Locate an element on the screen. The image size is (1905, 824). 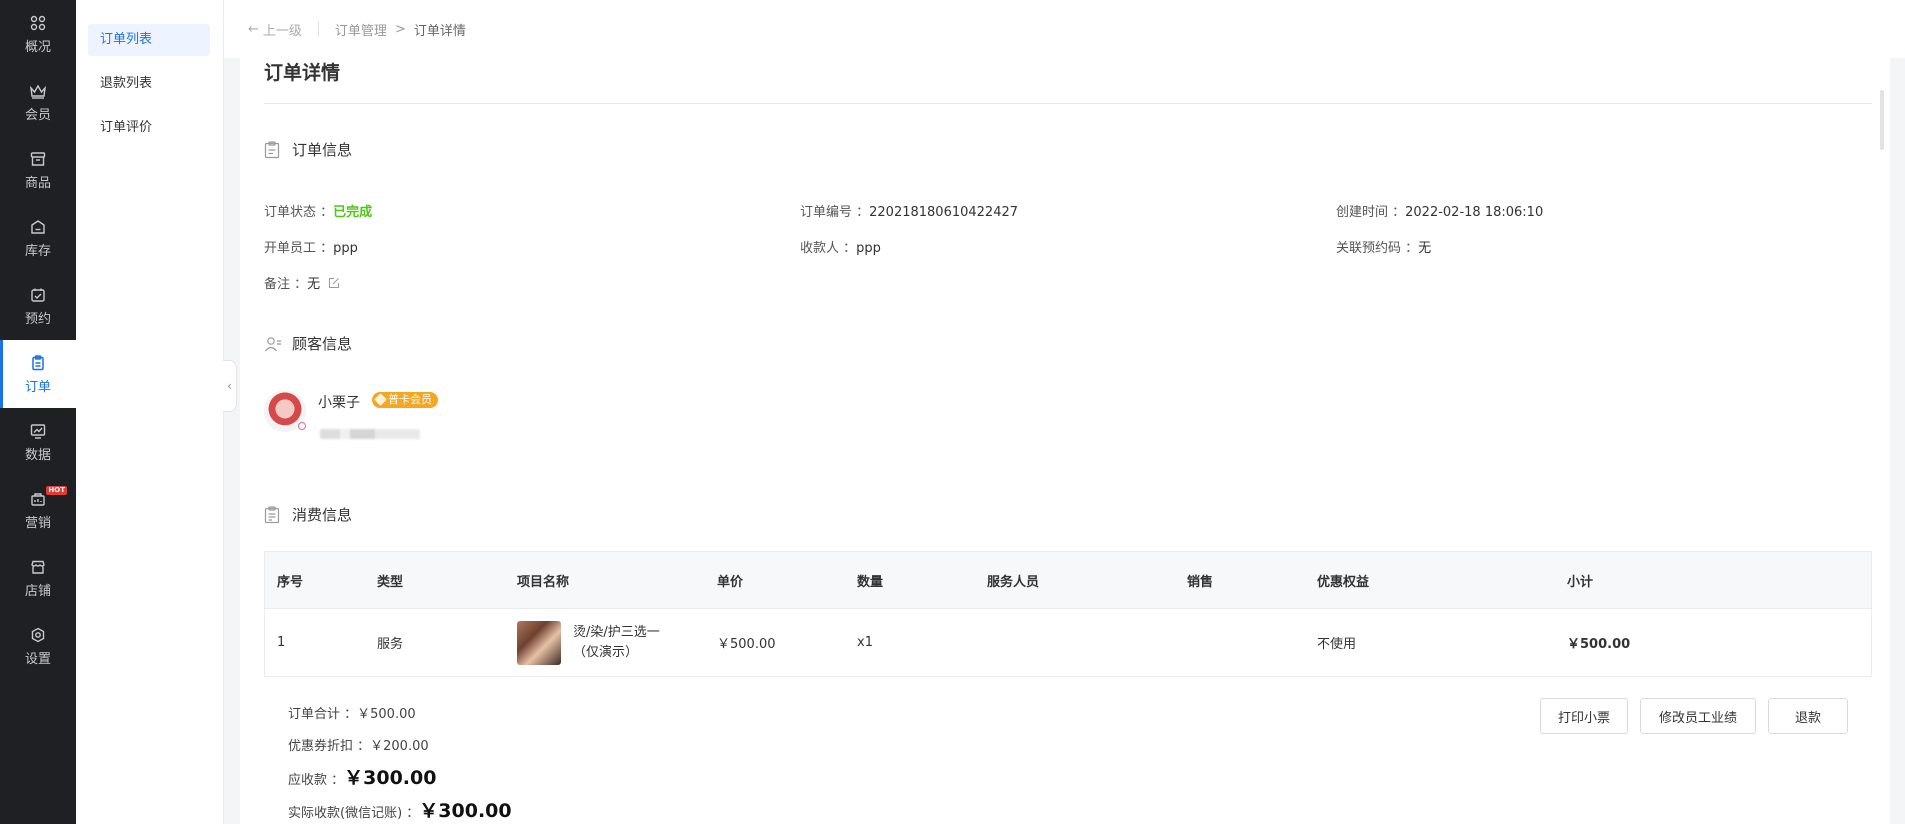
actual-received-label: 实际收款(微信记账) ： is located at coordinates (354, 813).